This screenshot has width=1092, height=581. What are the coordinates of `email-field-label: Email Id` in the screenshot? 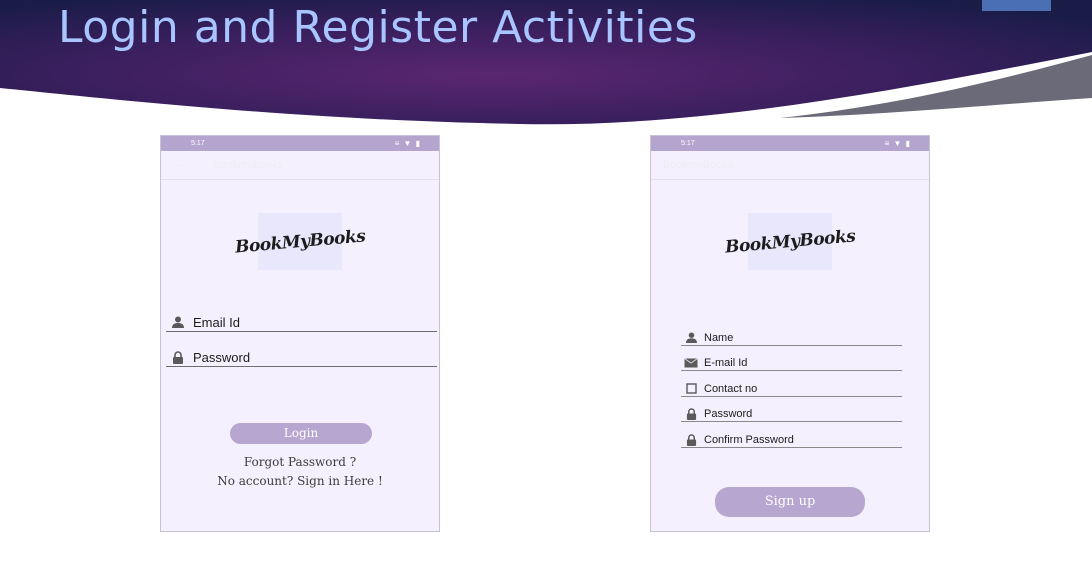 It's located at (216, 322).